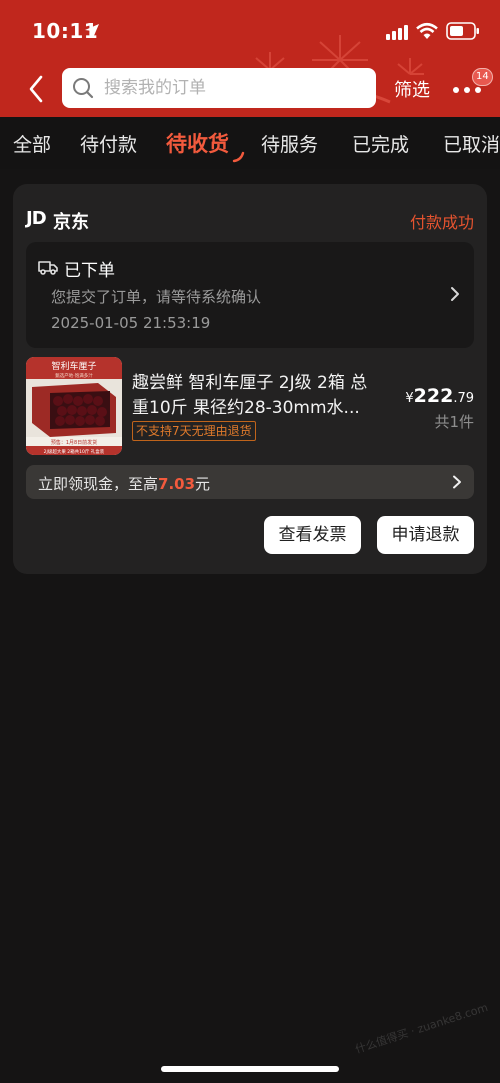 This screenshot has height=1083, width=500. Describe the element at coordinates (71, 221) in the screenshot. I see `shop-name: 京东` at that location.